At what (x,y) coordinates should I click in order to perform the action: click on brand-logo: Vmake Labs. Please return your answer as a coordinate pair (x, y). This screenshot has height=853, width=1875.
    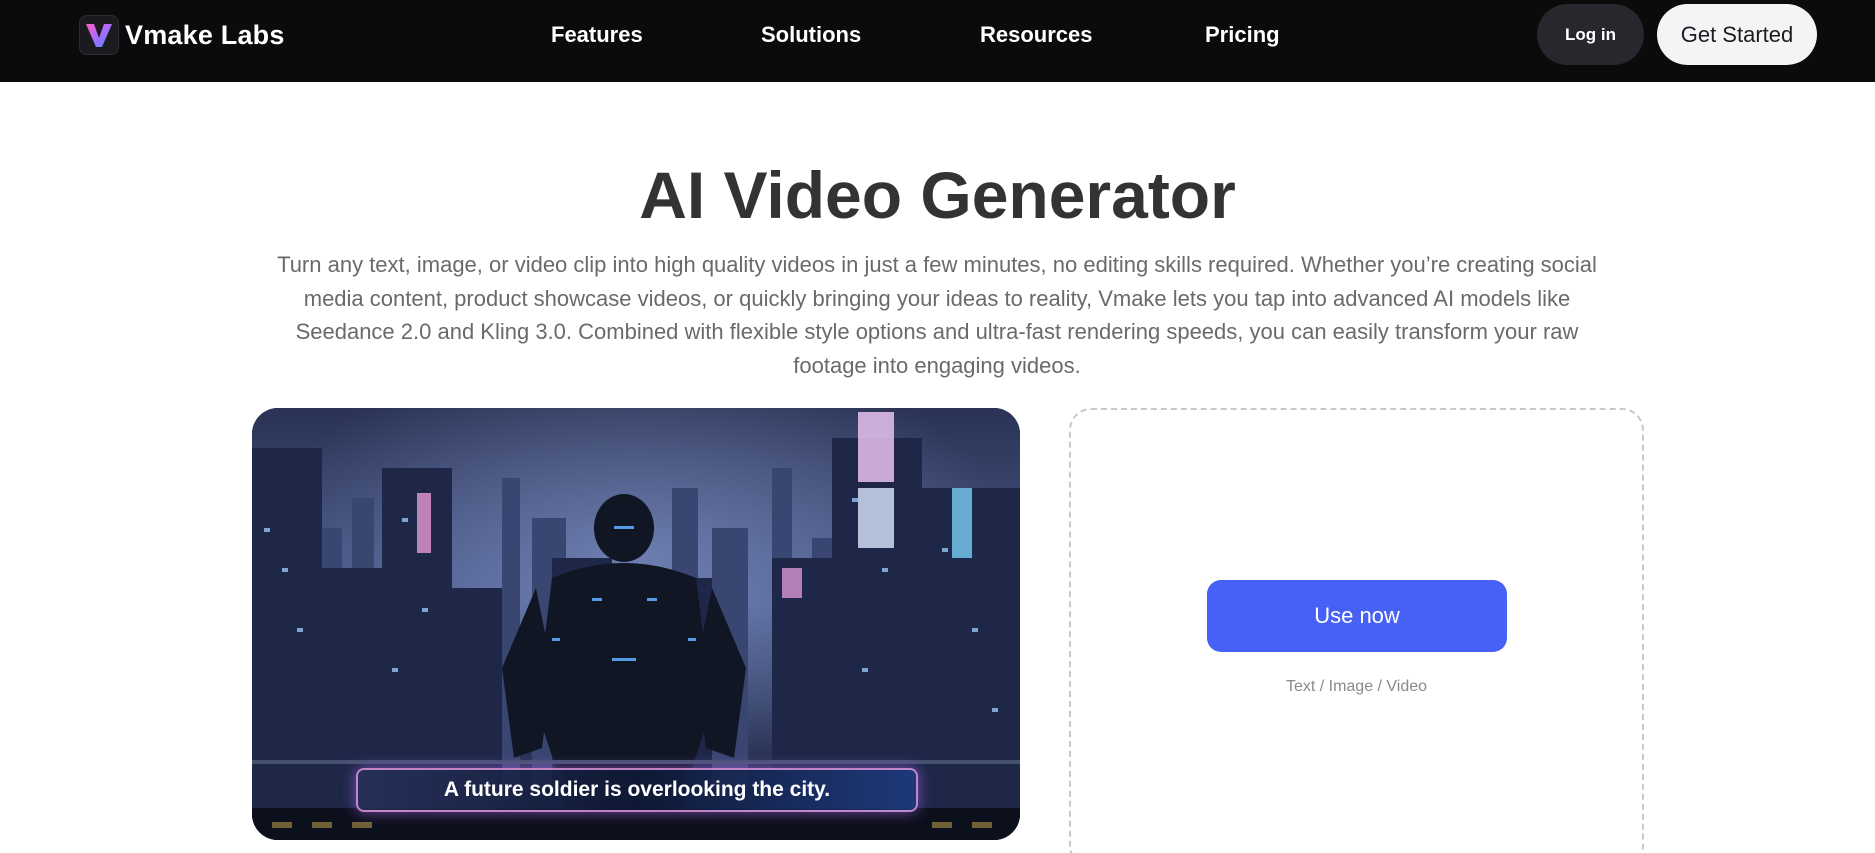
    Looking at the image, I should click on (182, 35).